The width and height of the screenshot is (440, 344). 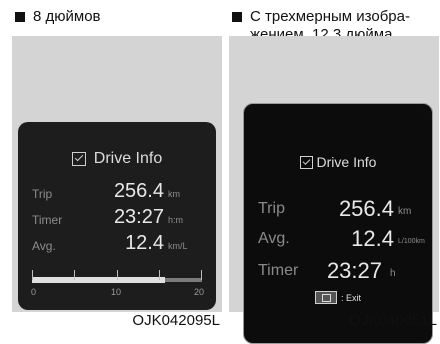 What do you see at coordinates (67, 16) in the screenshot?
I see `panel-header-label: 8 дюймов` at bounding box center [67, 16].